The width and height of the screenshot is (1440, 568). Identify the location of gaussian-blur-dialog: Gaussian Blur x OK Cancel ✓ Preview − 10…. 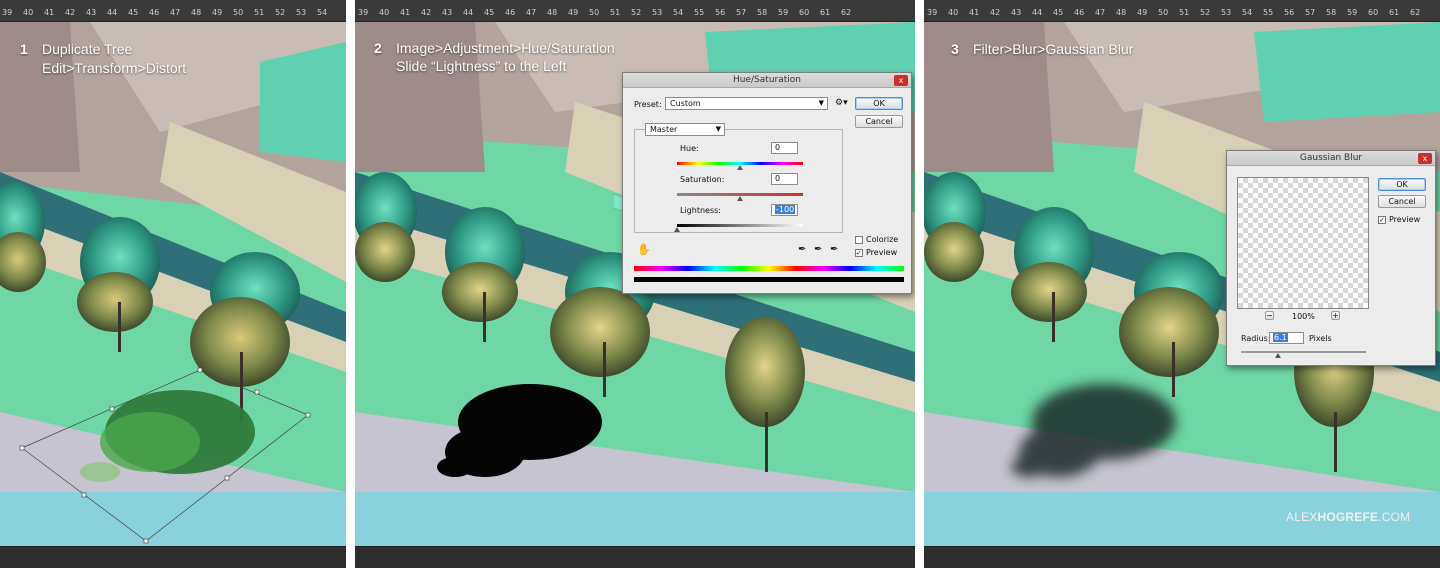
(1331, 258).